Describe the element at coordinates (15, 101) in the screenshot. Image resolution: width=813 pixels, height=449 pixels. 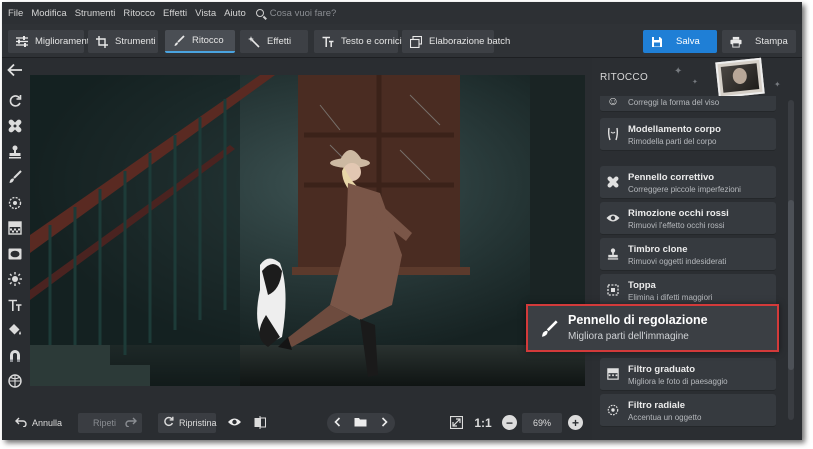
I see `rotate-icon` at that location.